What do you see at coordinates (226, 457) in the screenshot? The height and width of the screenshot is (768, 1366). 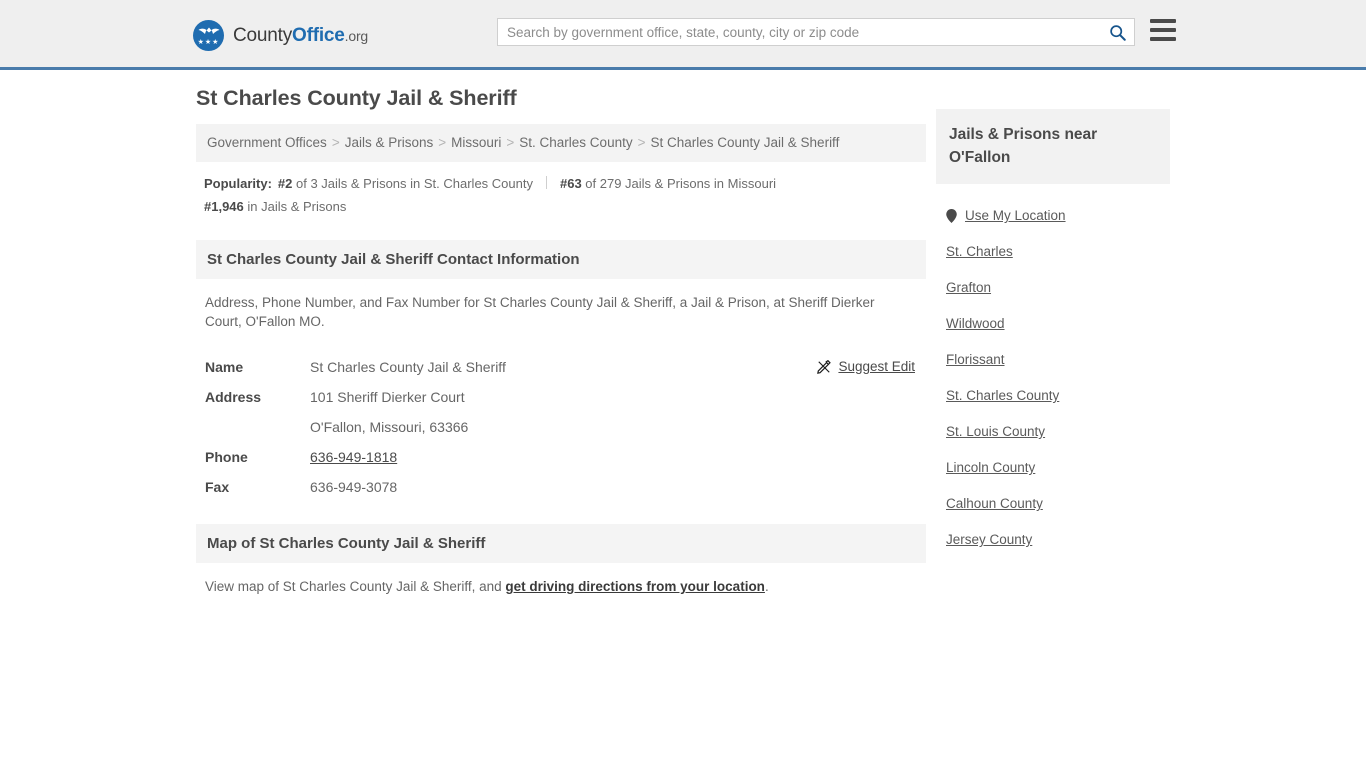 I see `contact-row-label: Phone` at bounding box center [226, 457].